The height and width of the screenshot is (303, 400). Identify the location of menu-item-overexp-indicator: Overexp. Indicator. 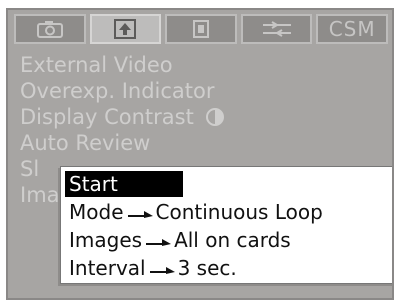
(122, 91).